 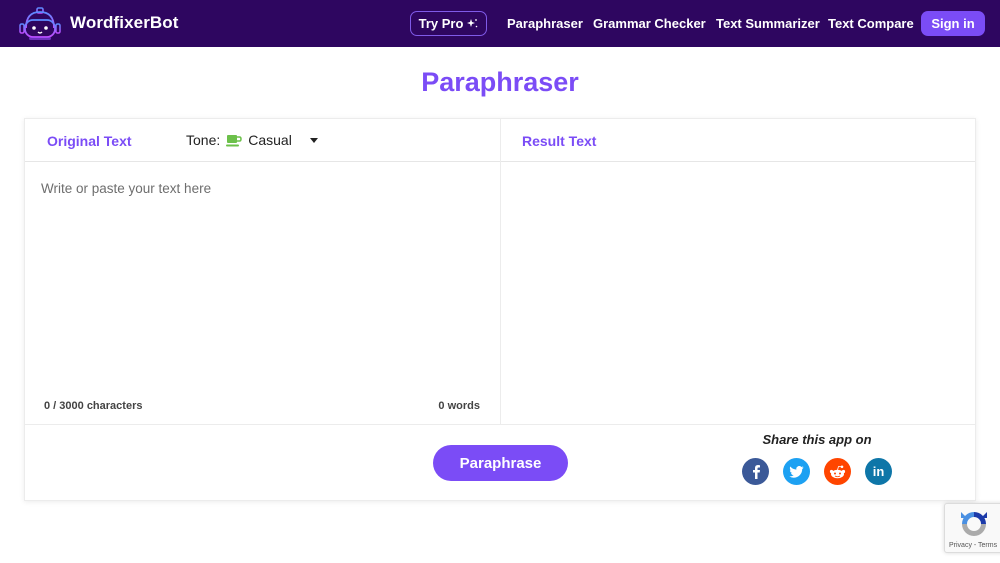 I want to click on original-text-label: Original Text, so click(x=89, y=141).